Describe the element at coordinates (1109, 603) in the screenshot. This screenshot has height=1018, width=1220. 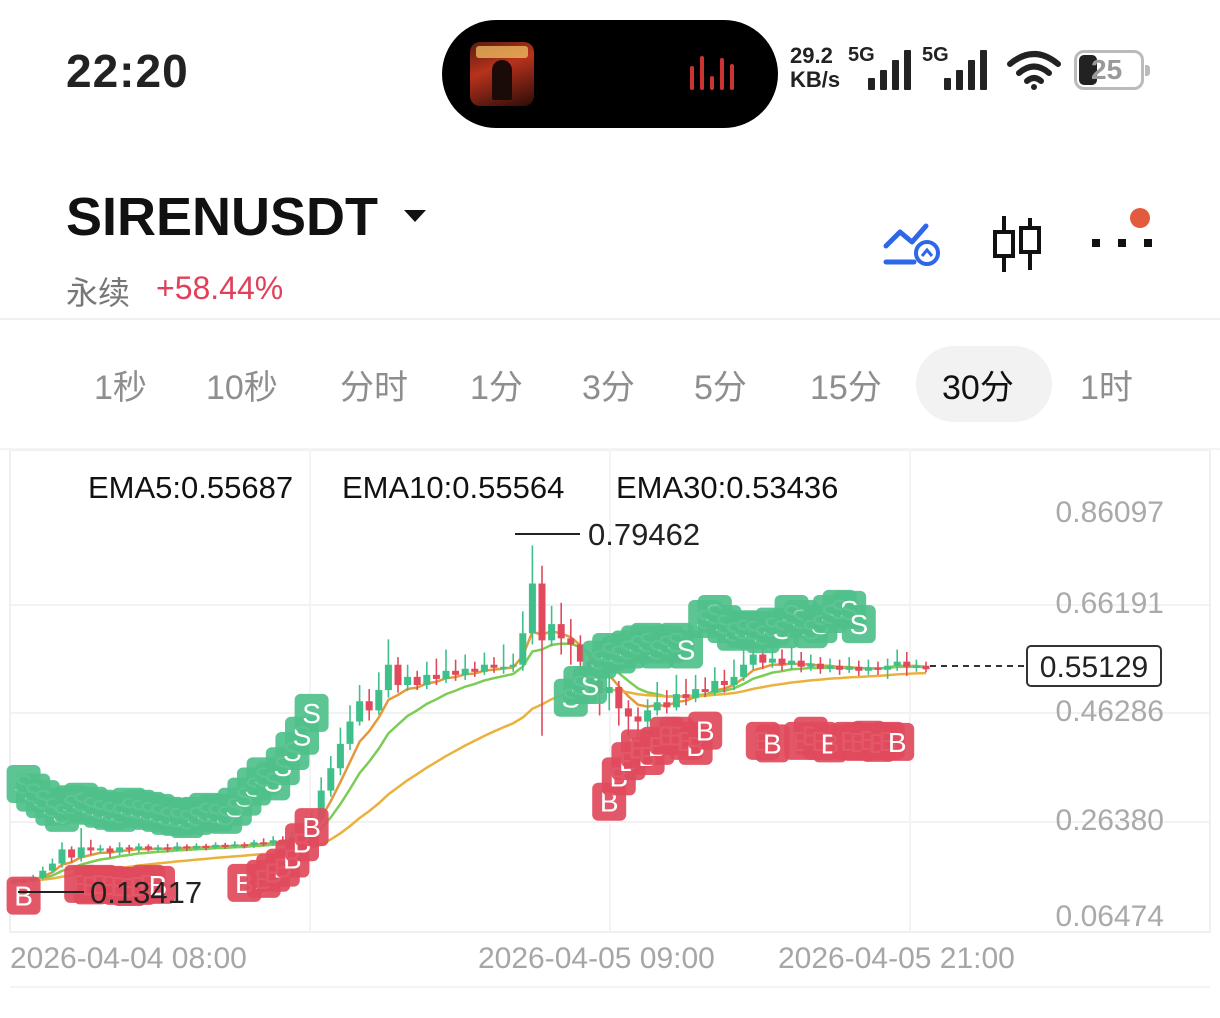
I see `y-tick-label: 0.66191` at that location.